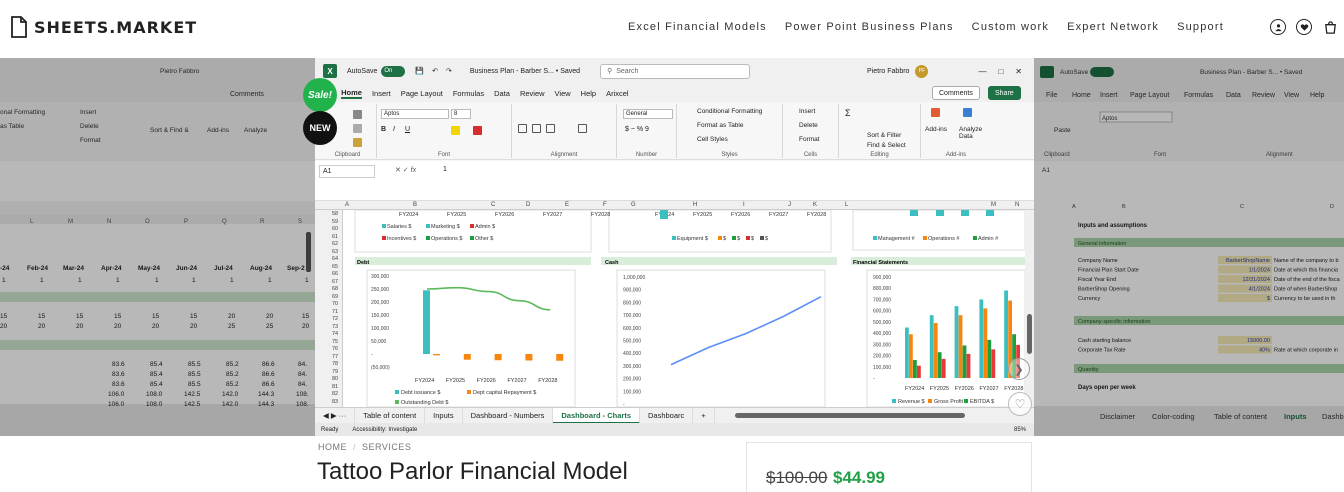 This screenshot has height=492, width=1344. What do you see at coordinates (335, 415) in the screenshot?
I see `tab-nav-prev: ◀ ▶ ···` at bounding box center [335, 415].